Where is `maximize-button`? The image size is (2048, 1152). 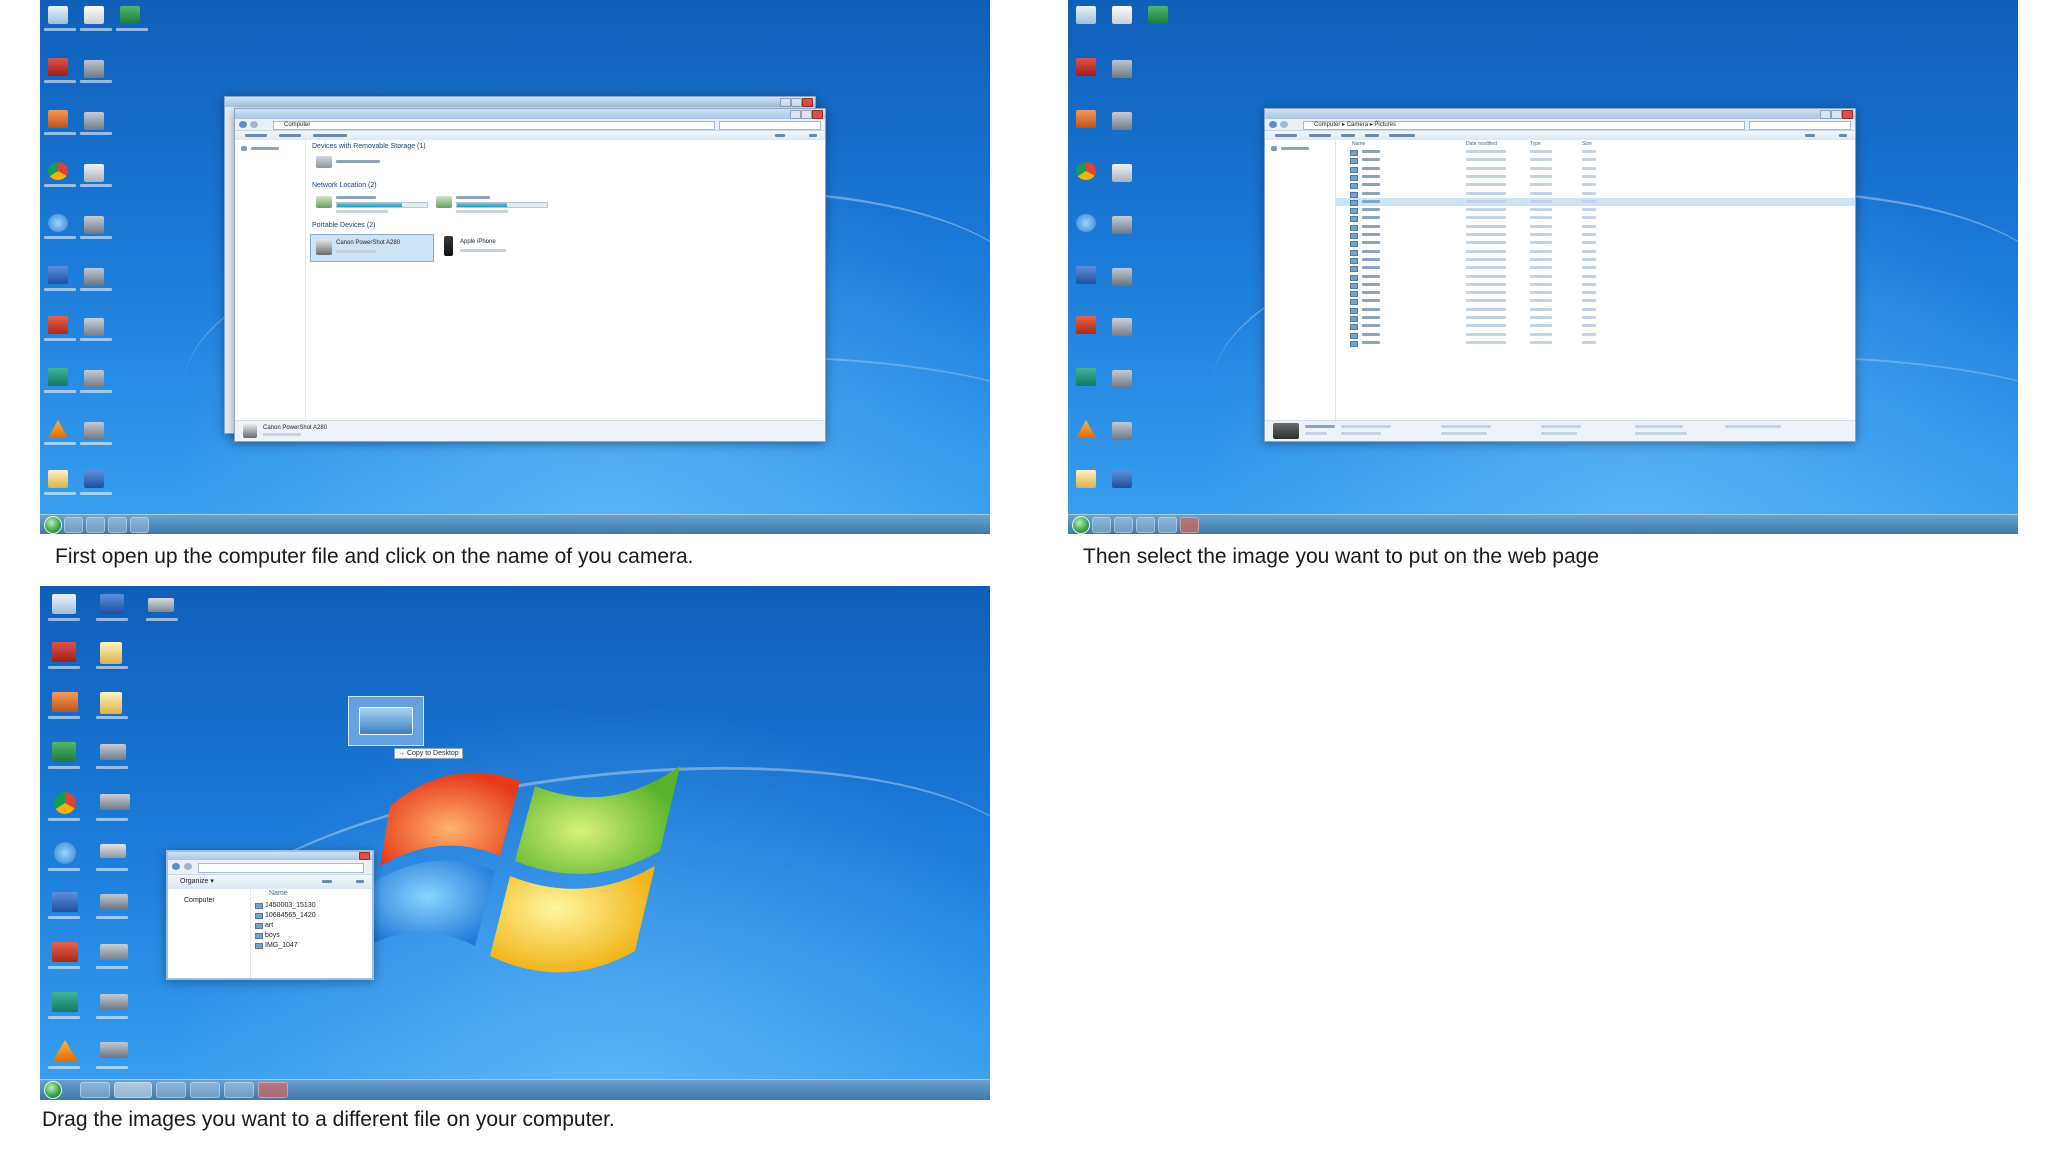 maximize-button is located at coordinates (1836, 114).